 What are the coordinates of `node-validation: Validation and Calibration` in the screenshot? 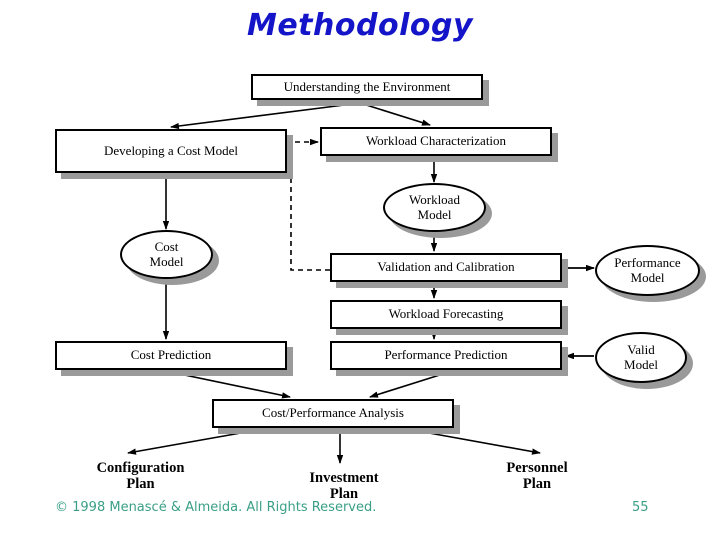 It's located at (446, 267).